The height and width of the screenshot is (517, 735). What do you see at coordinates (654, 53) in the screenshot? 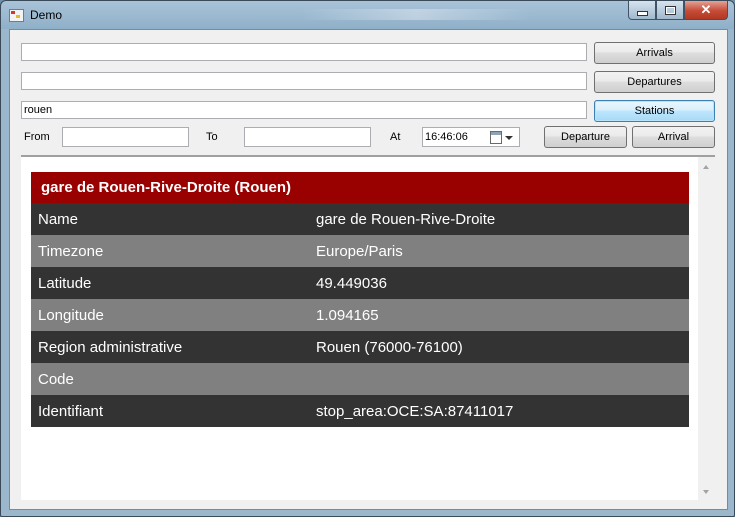
I see `arrivals-button: Arrivals` at bounding box center [654, 53].